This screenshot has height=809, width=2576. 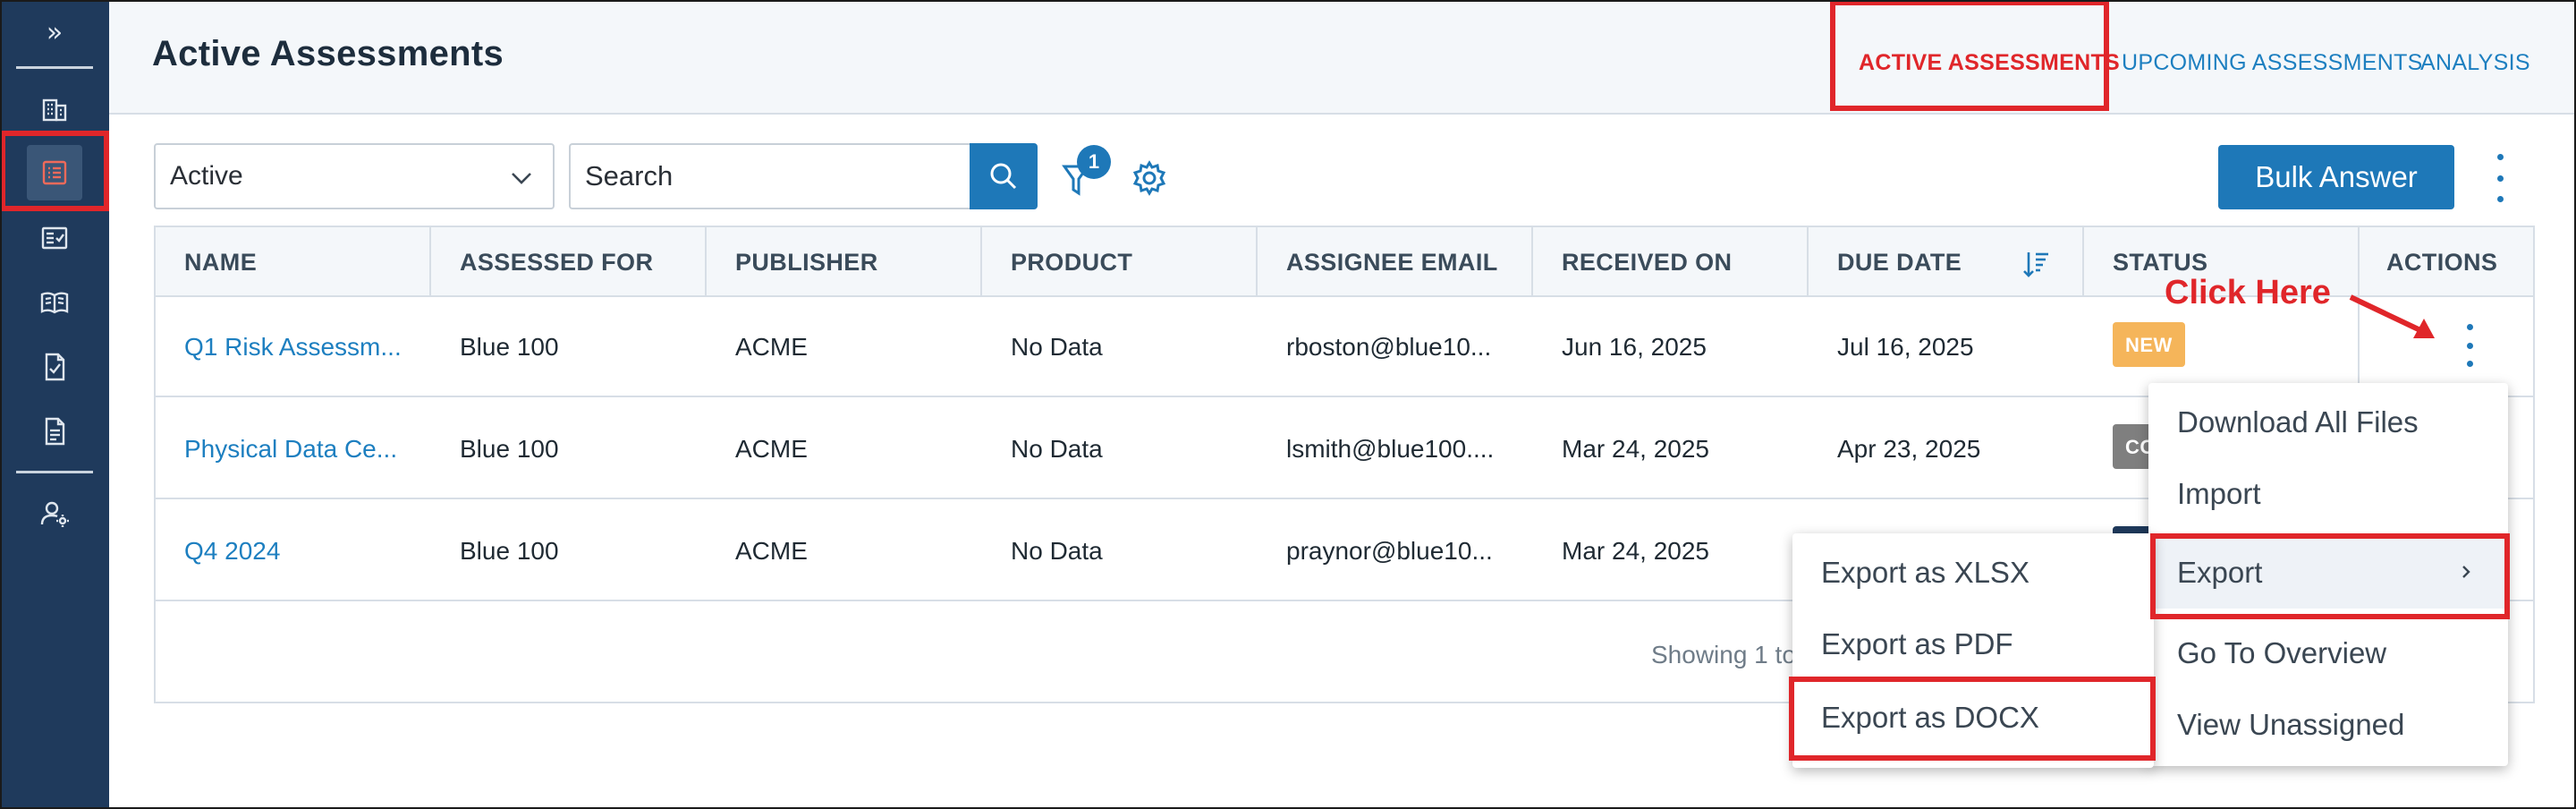 I want to click on sidebar-item-user-settings, so click(x=54, y=514).